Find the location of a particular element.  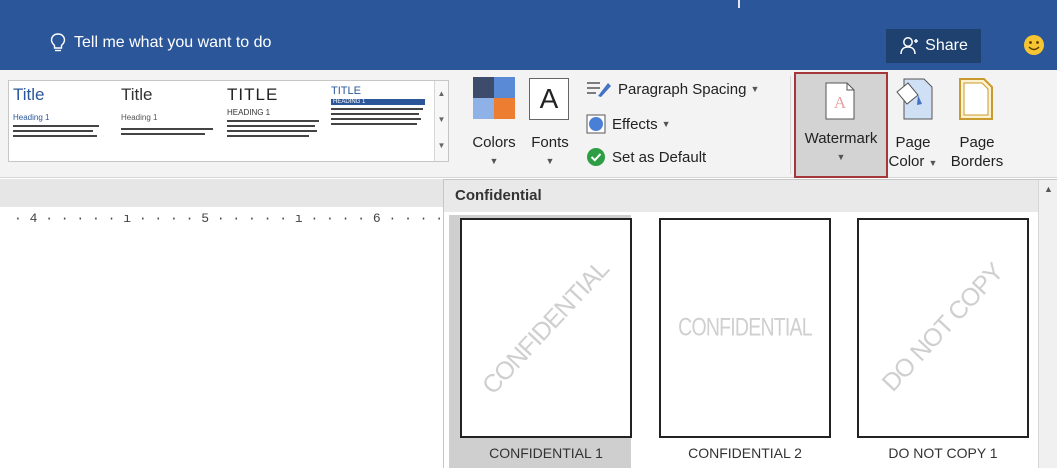

effects-icon is located at coordinates (596, 124).